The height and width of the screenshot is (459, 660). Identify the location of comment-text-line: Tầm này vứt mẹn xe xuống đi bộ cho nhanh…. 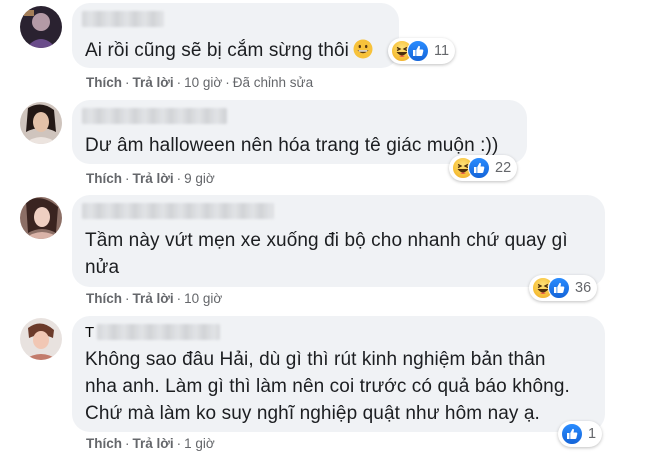
(326, 240).